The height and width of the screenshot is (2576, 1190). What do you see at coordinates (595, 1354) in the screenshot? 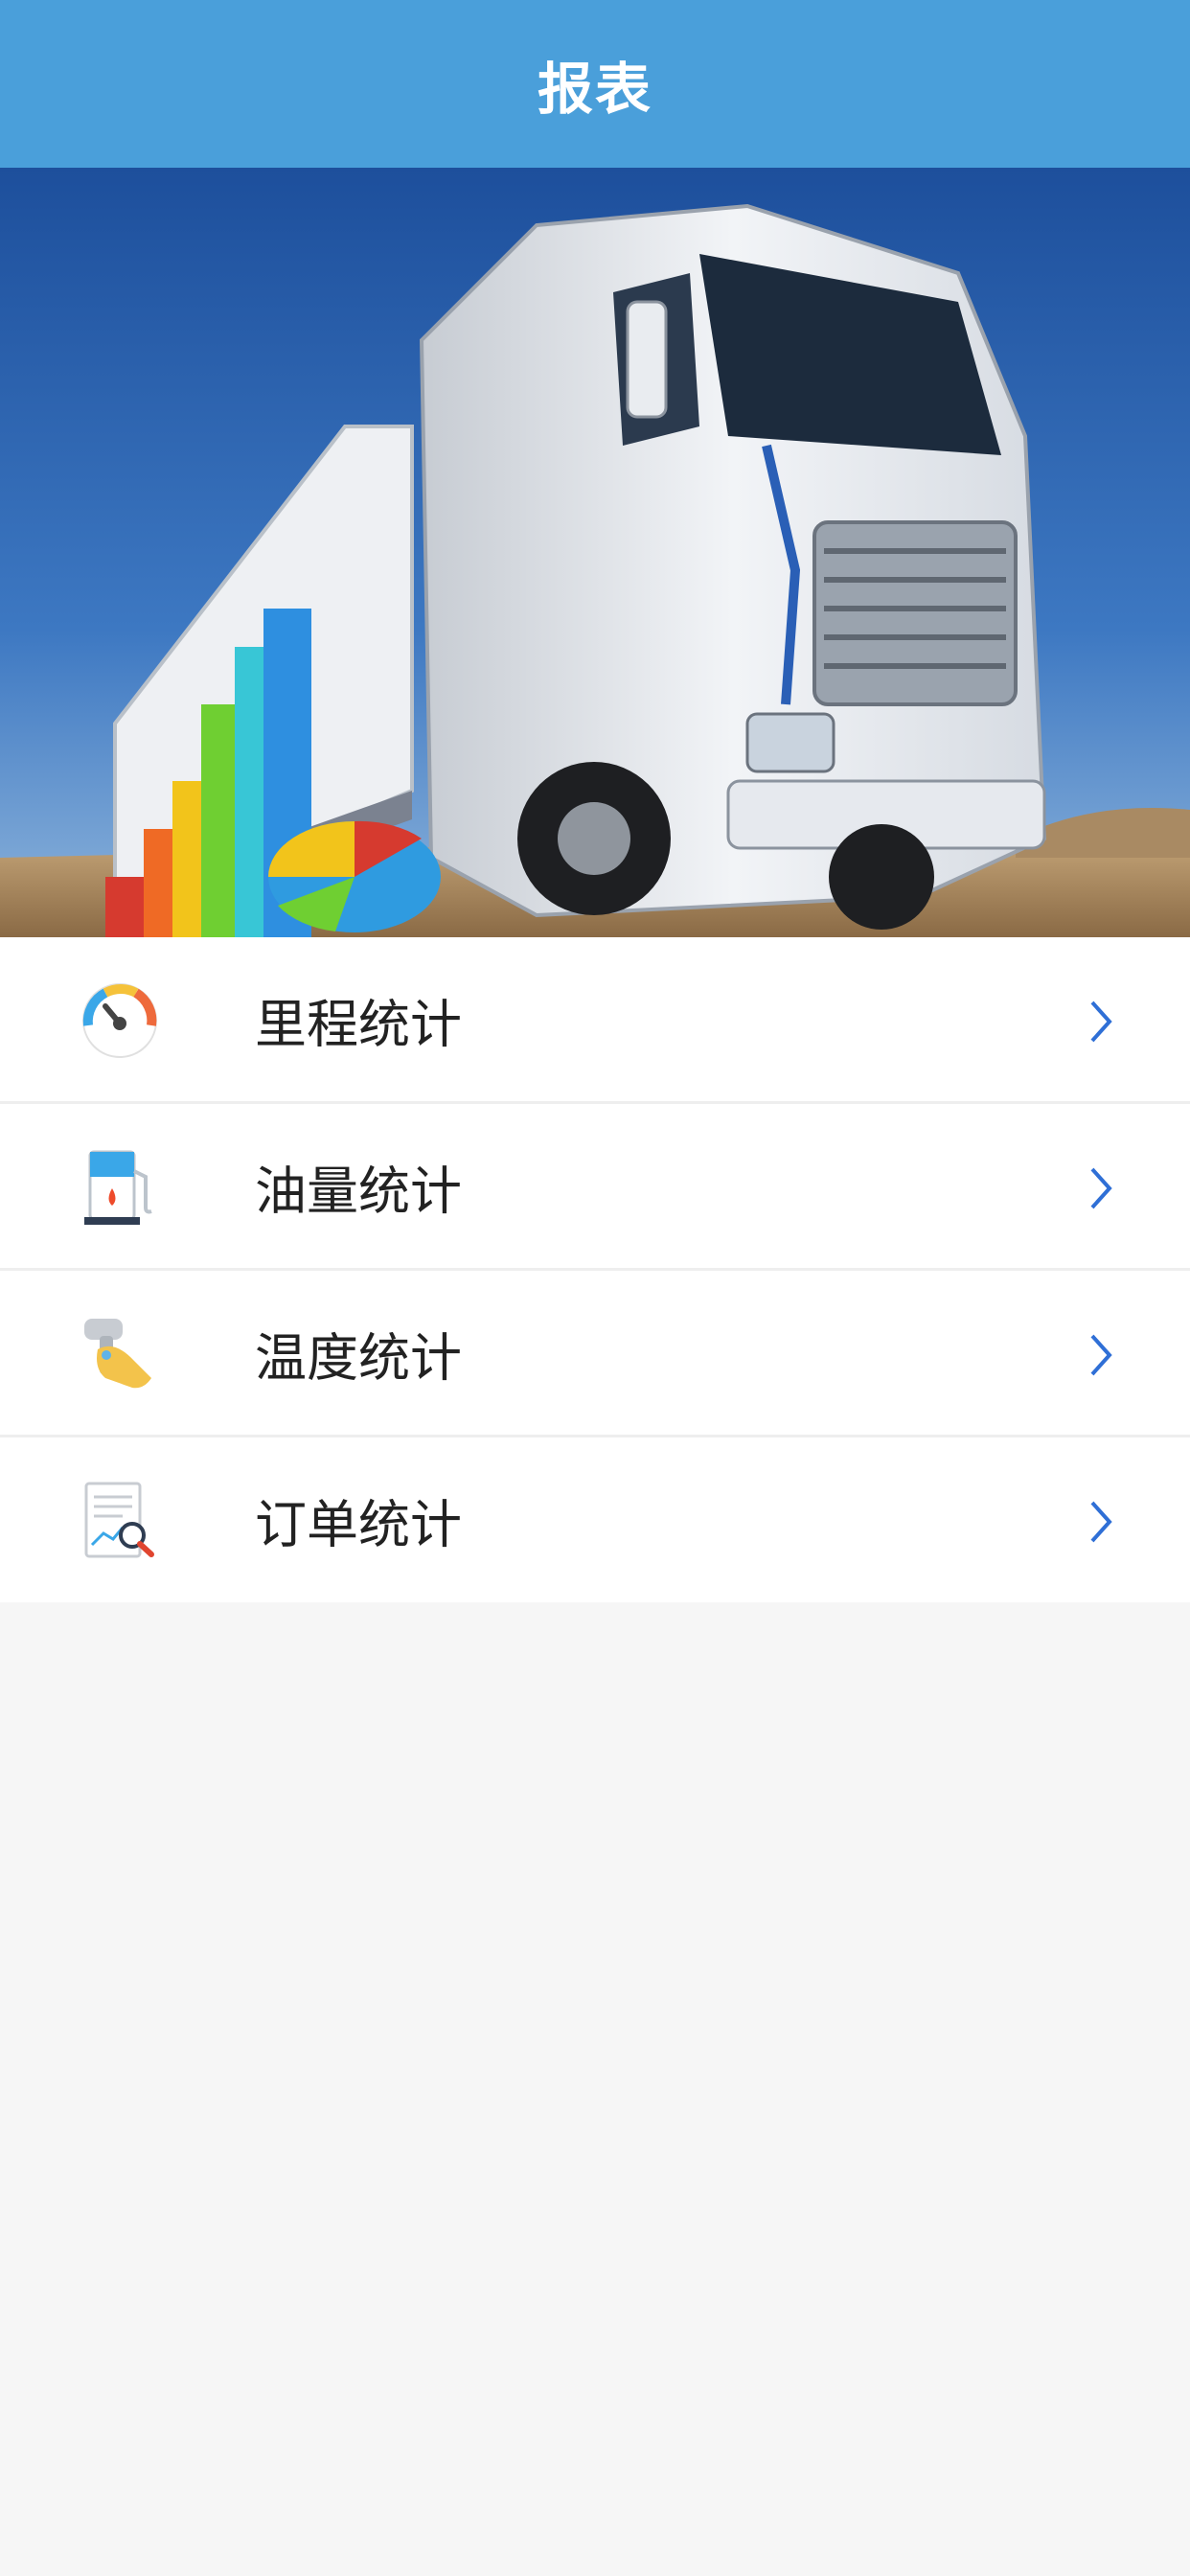
I see `menu-item-temperature-stats: 温度统计` at bounding box center [595, 1354].